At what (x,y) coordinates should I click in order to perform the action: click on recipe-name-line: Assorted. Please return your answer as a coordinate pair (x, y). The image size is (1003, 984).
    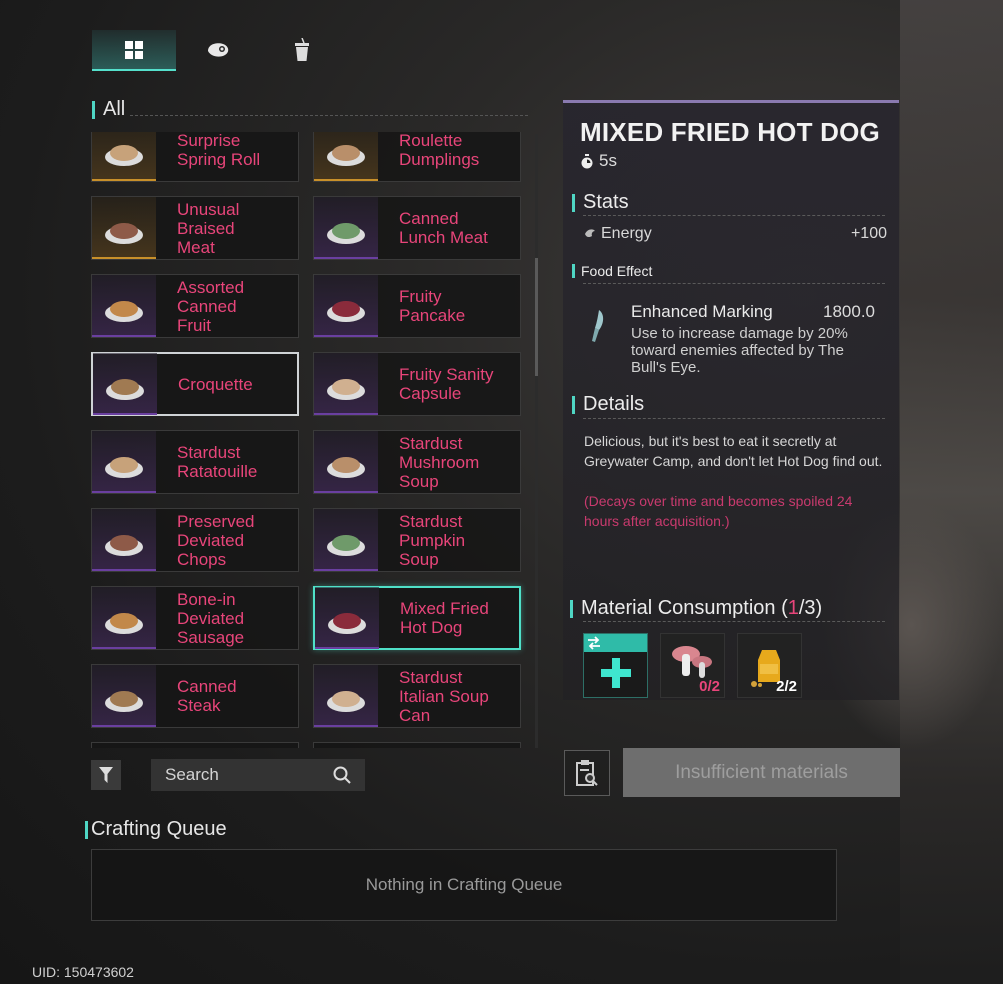
    Looking at the image, I should click on (211, 287).